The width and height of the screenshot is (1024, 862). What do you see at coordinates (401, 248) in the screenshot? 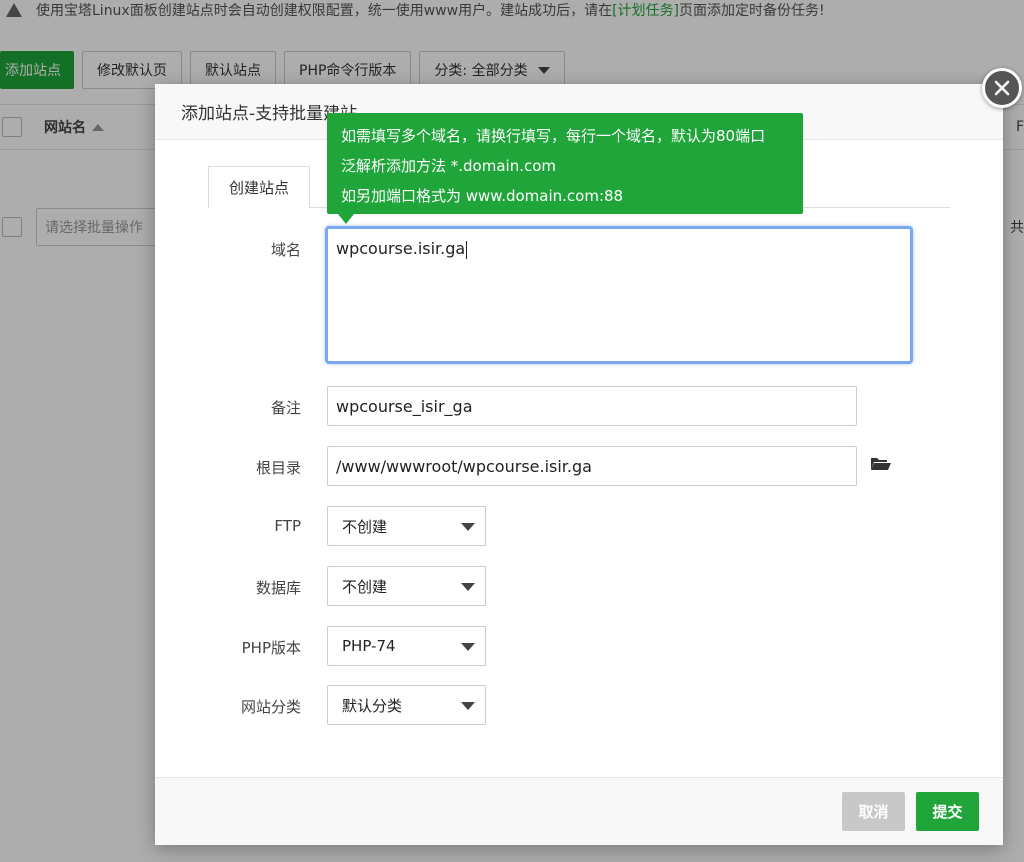
I see `domain-value: wpcourse.isir.ga` at bounding box center [401, 248].